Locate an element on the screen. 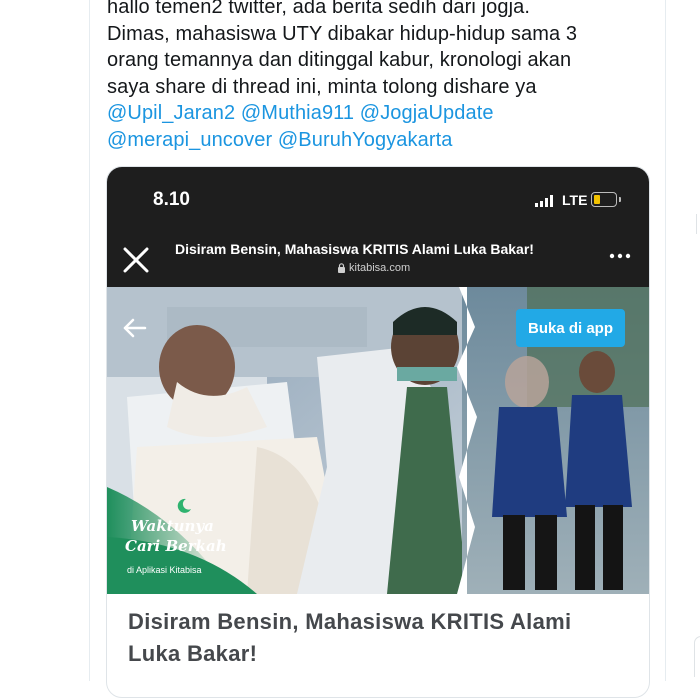 This screenshot has width=700, height=698. promo-line: Cari Berkah is located at coordinates (176, 546).